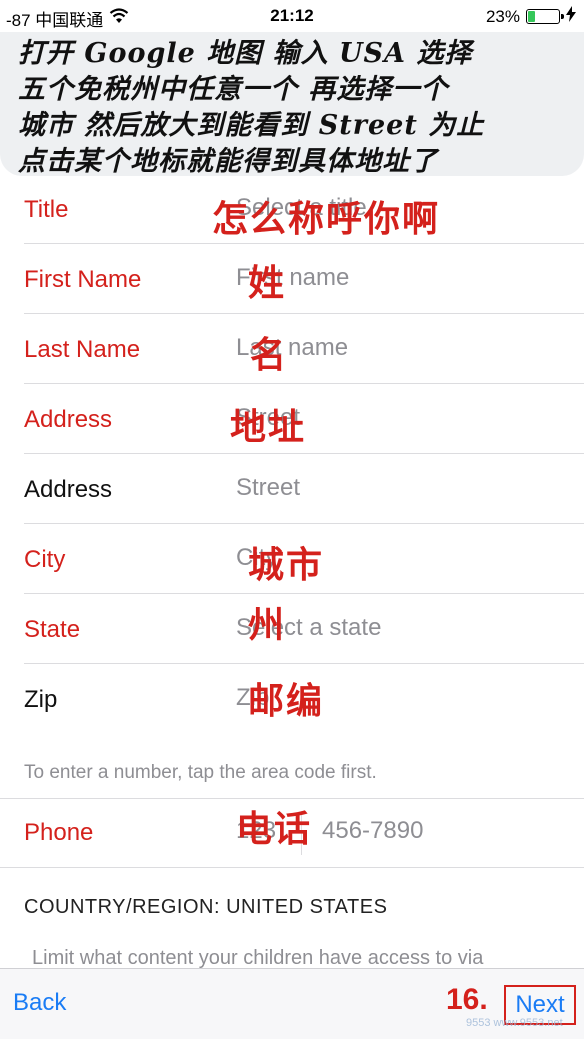 Image resolution: width=584 pixels, height=1039 pixels. I want to click on battery-icon, so click(545, 16).